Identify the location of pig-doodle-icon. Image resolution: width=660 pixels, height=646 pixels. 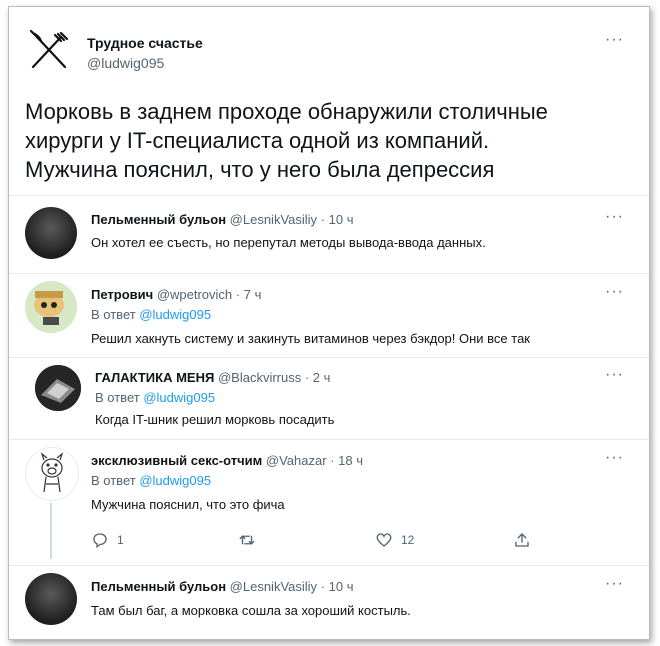
(52, 472).